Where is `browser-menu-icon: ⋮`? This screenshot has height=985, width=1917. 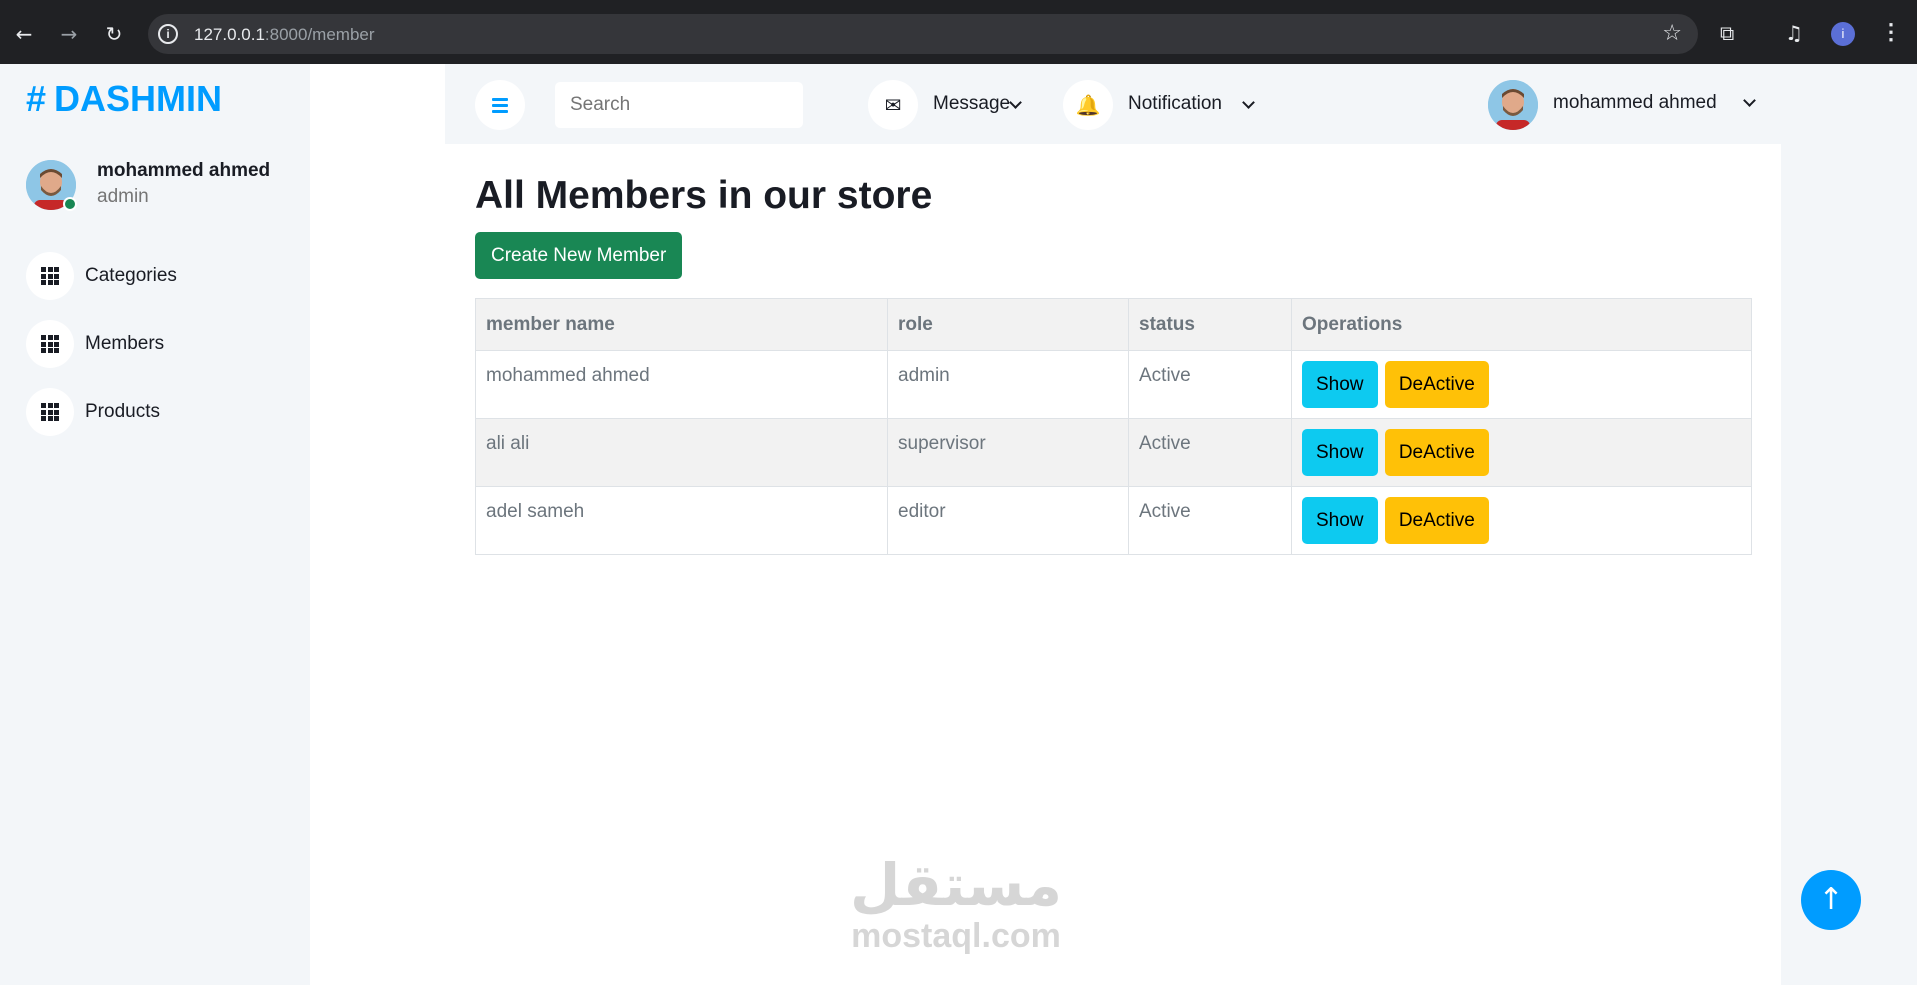
browser-menu-icon: ⋮ is located at coordinates (1891, 32).